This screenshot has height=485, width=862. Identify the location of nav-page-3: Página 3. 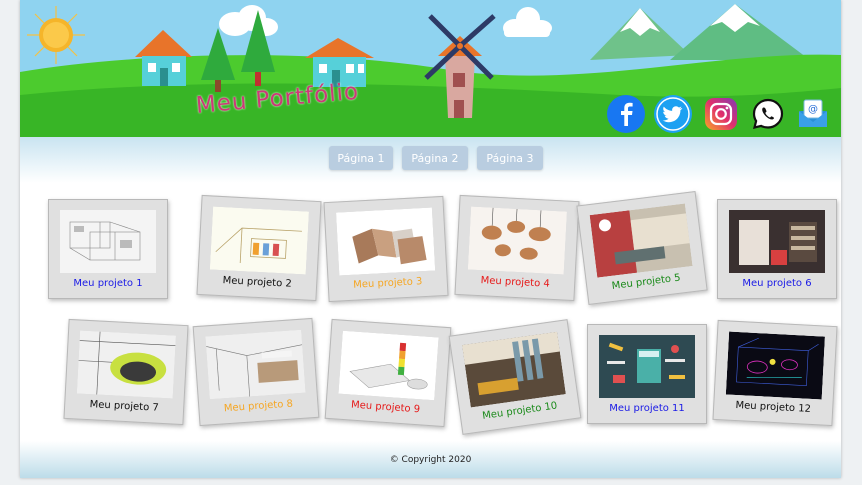
(510, 158).